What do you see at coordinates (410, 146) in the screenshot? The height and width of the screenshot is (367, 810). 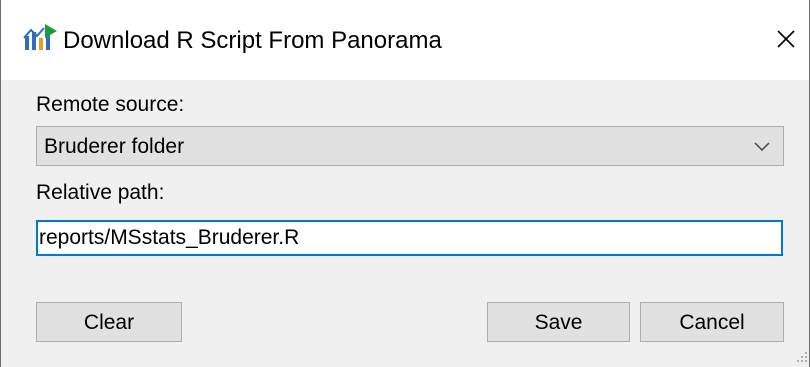 I see `remote-source-dropdown: Bruderer folder` at bounding box center [410, 146].